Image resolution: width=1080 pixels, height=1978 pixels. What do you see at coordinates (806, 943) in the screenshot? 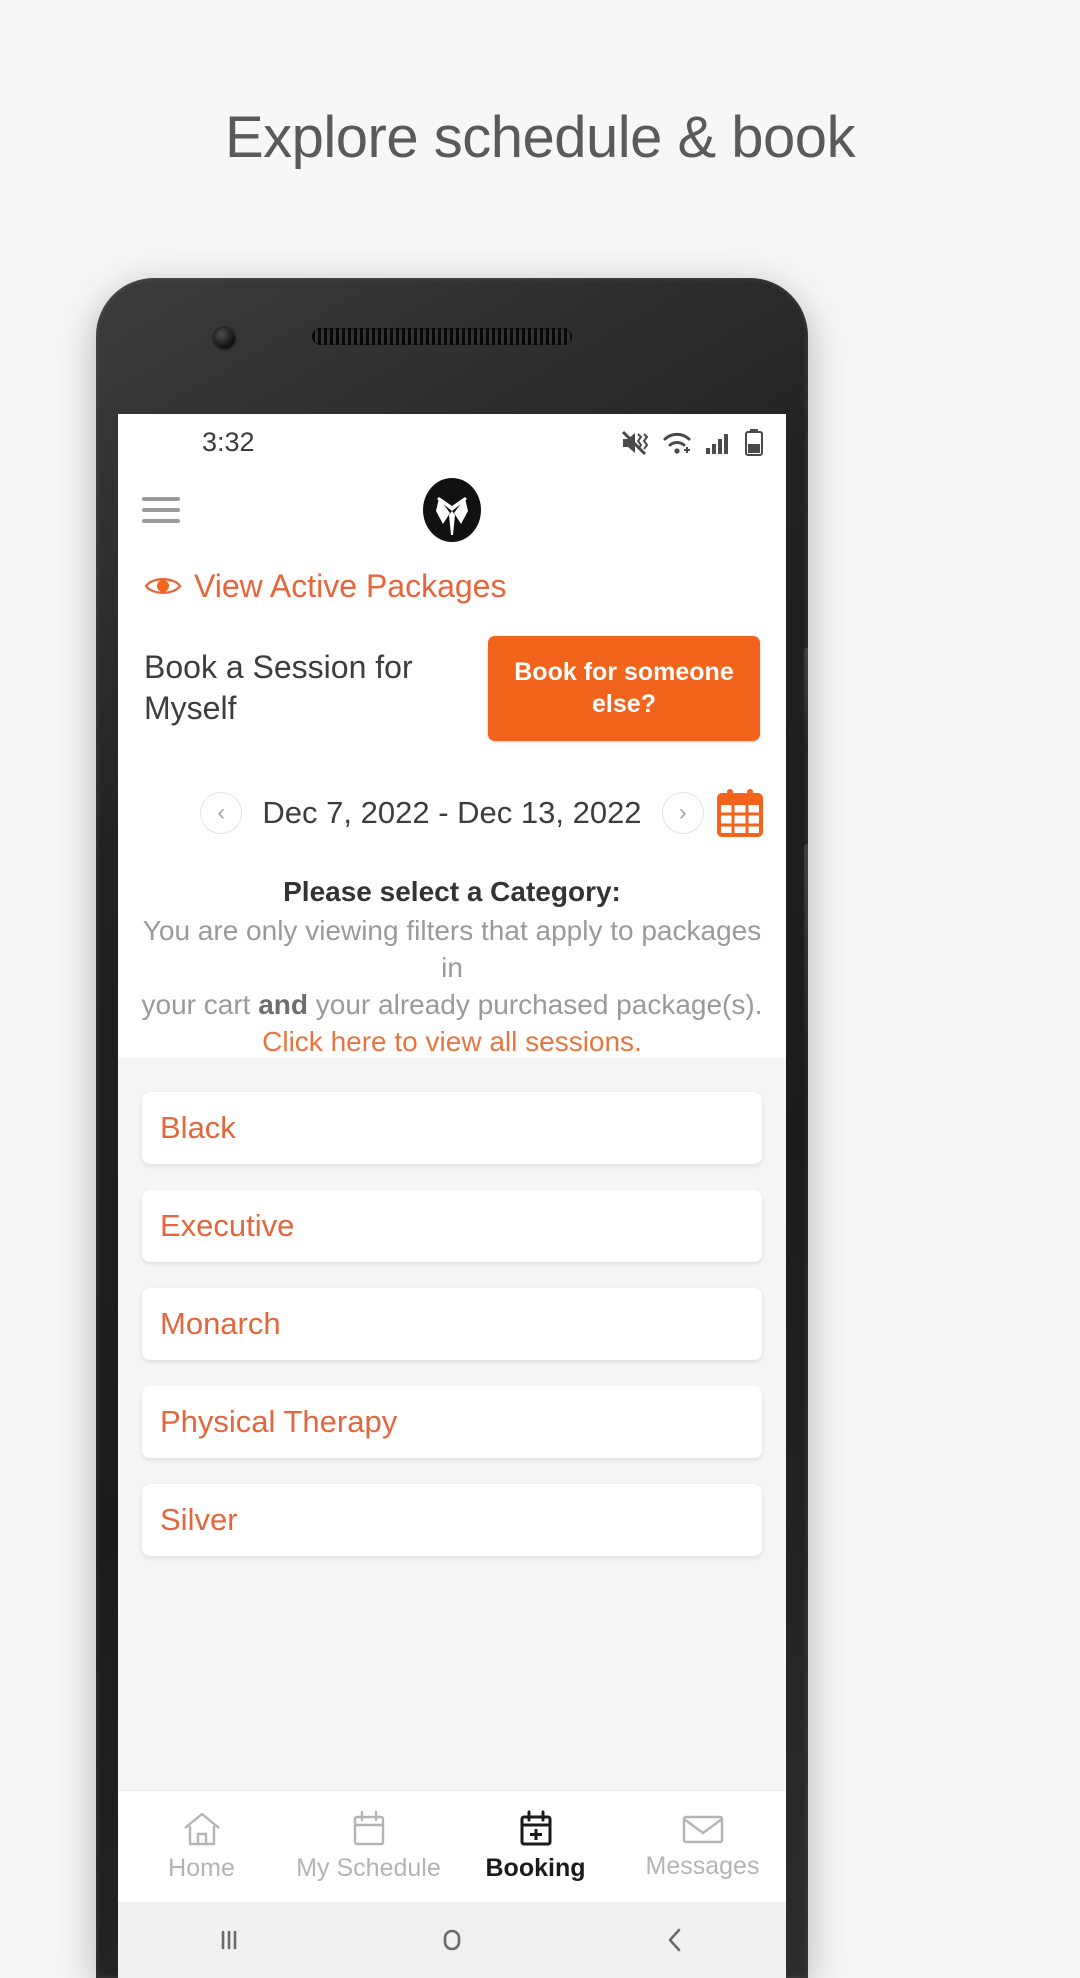
I see `volume-button` at bounding box center [806, 943].